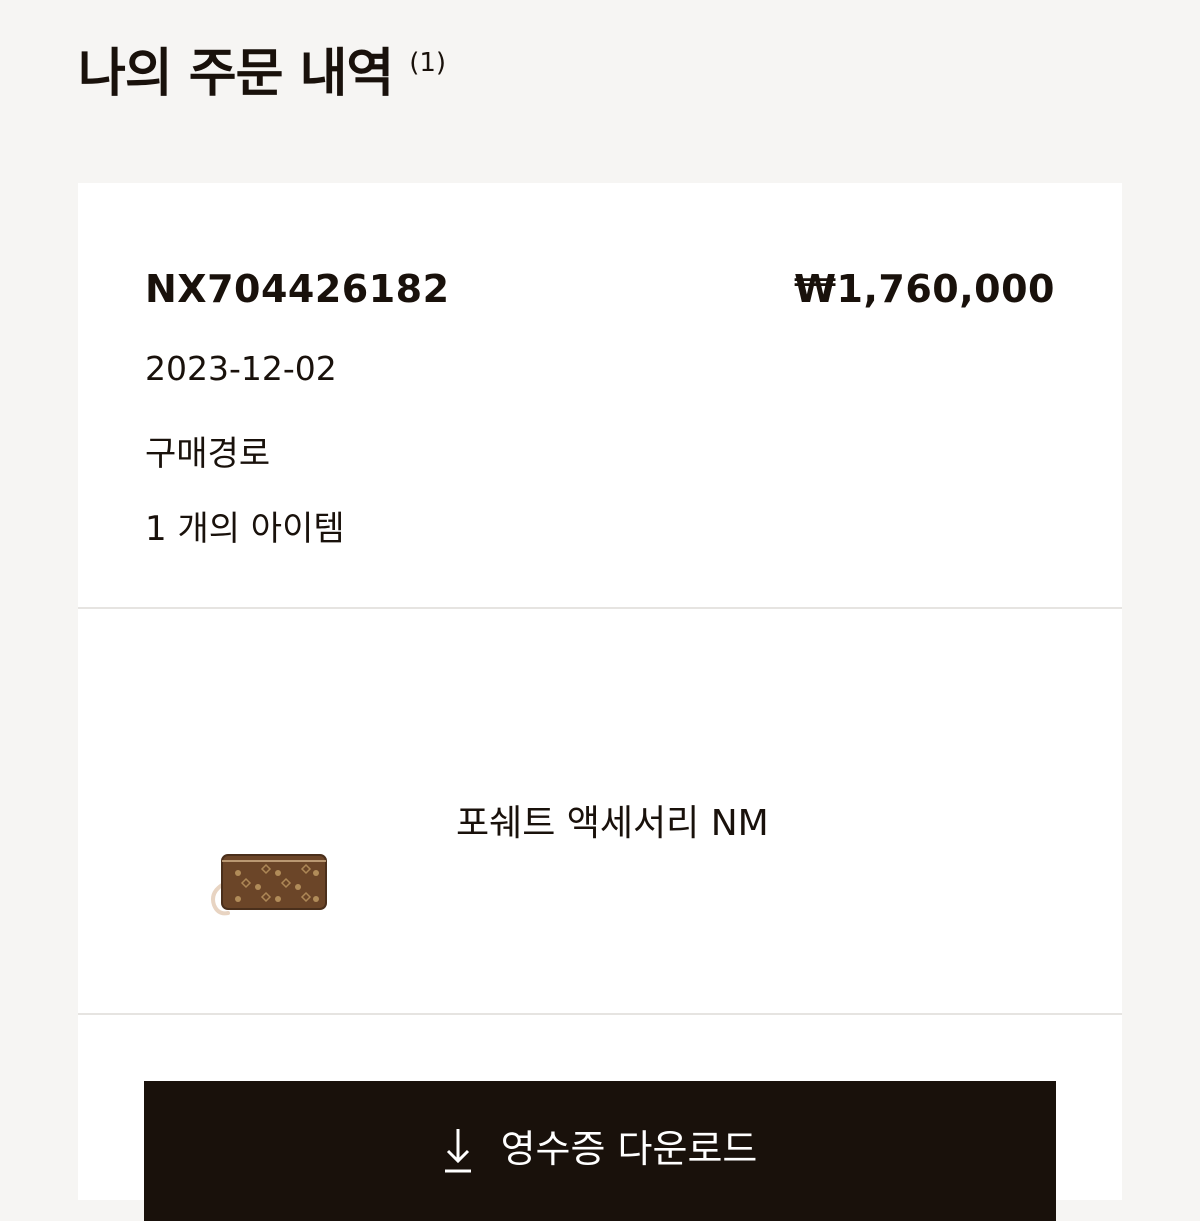 This screenshot has width=1200, height=1221. What do you see at coordinates (629, 1149) in the screenshot?
I see `download-receipt-label: 영수증 다운로드` at bounding box center [629, 1149].